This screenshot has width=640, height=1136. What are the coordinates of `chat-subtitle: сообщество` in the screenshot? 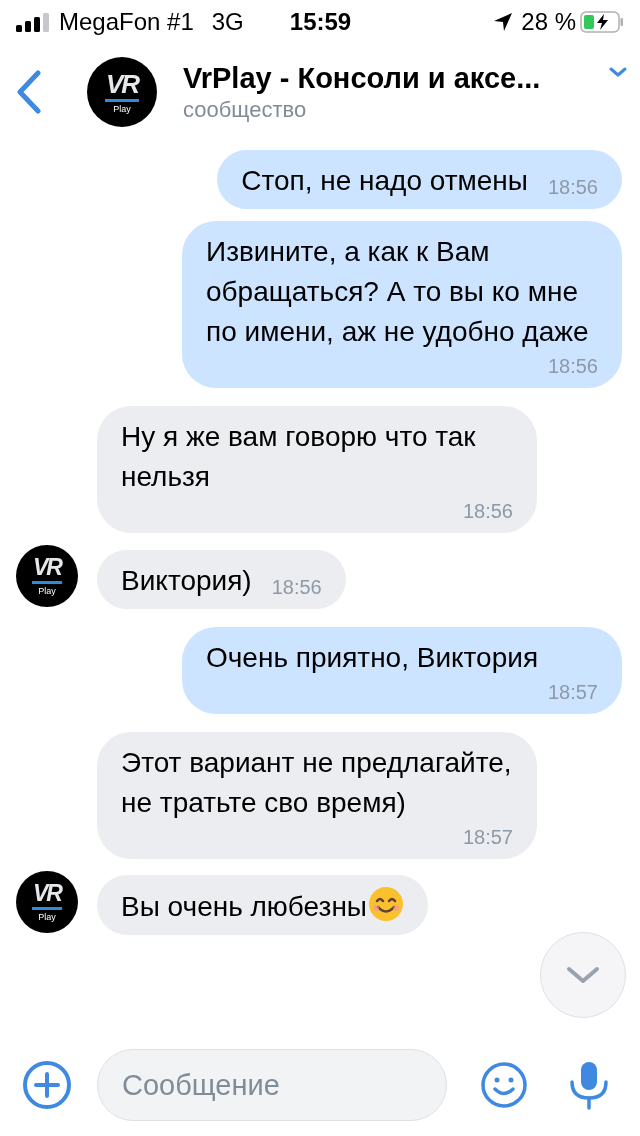 It's located at (245, 110).